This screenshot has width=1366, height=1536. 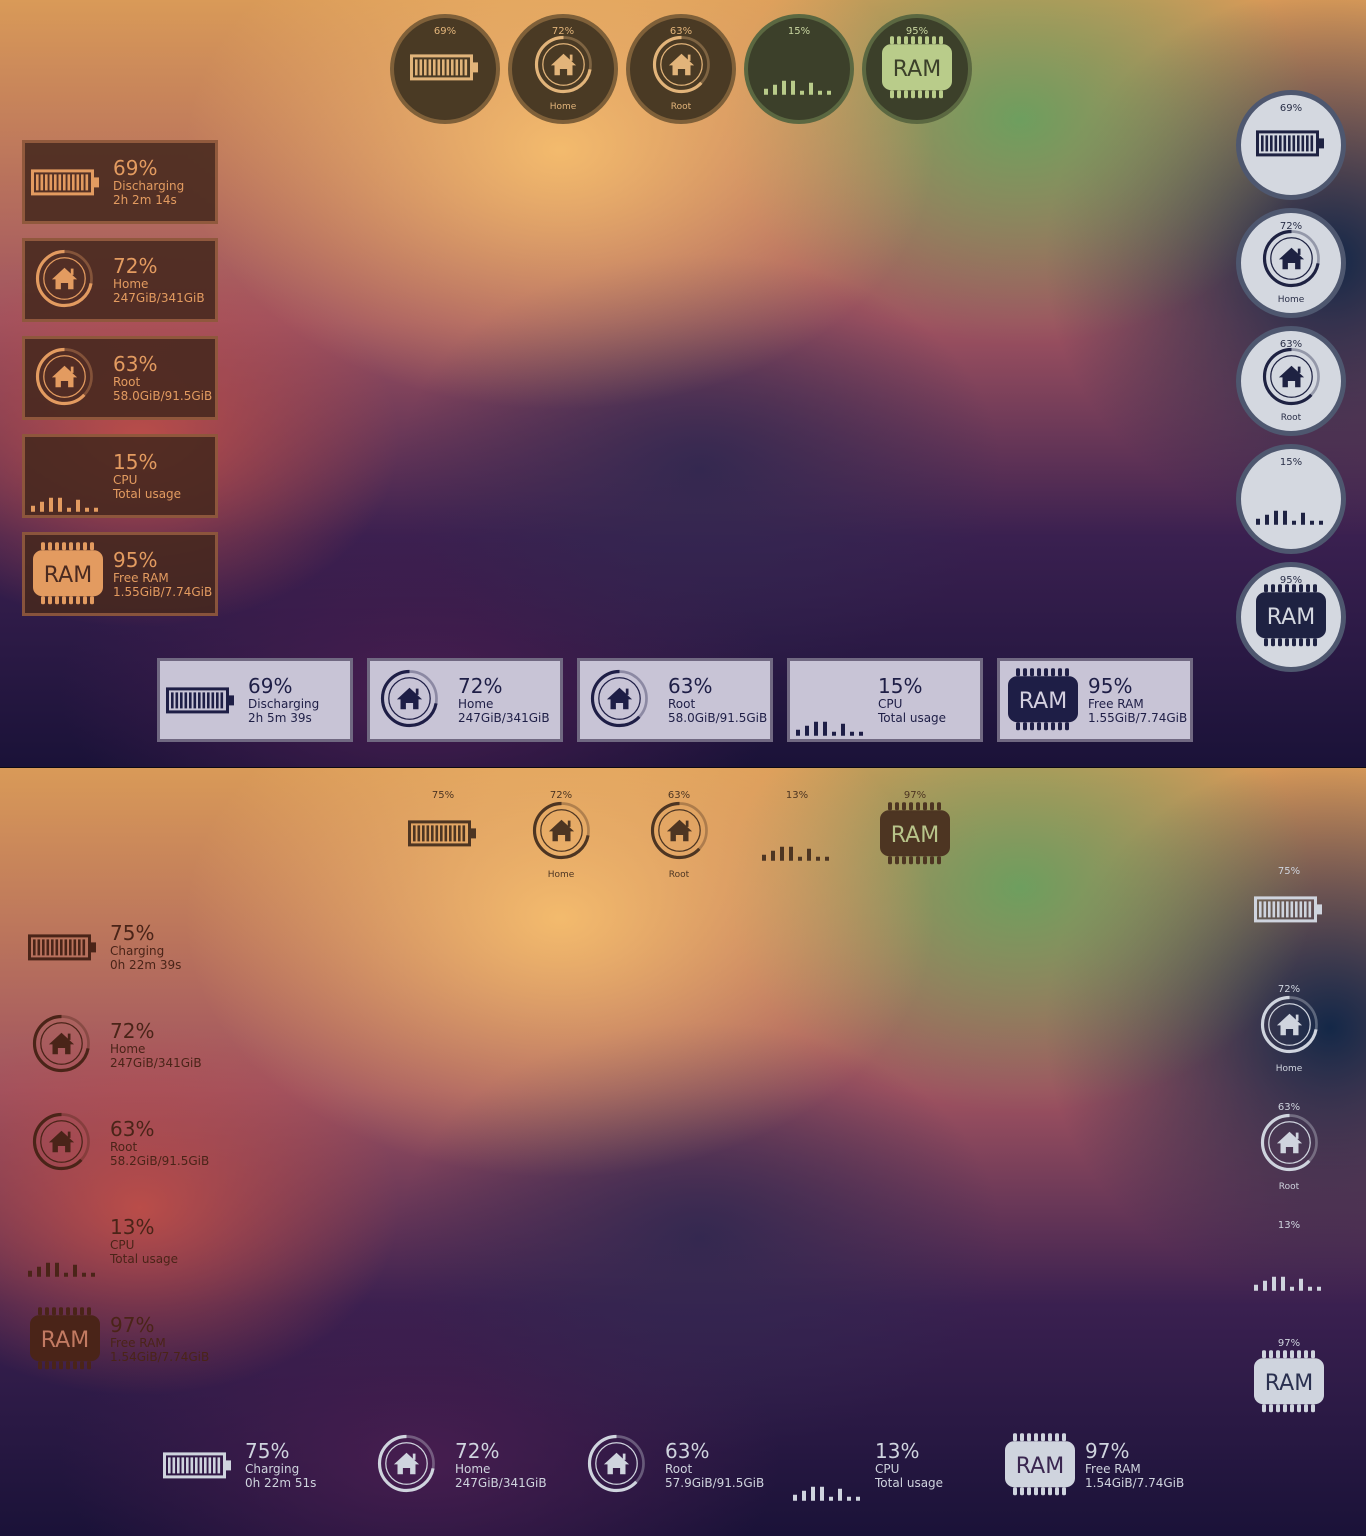 What do you see at coordinates (909, 1465) in the screenshot?
I see `widget-info: 13% CPU Total usage` at bounding box center [909, 1465].